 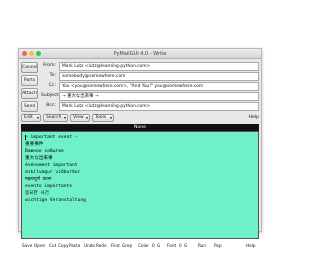 I want to click on search-menu-label: Search, so click(x=54, y=117).